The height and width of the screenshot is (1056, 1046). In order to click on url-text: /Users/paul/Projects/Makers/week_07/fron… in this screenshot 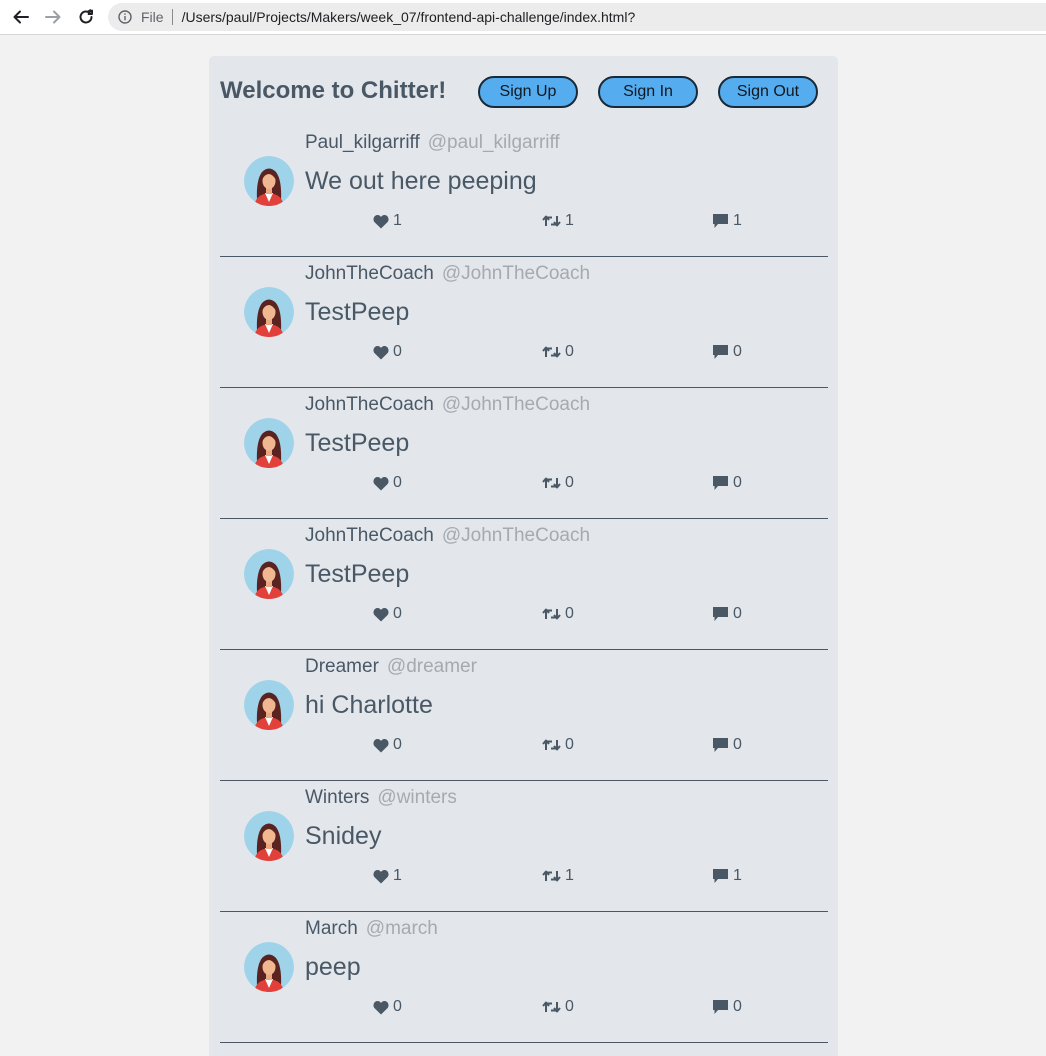, I will do `click(409, 17)`.